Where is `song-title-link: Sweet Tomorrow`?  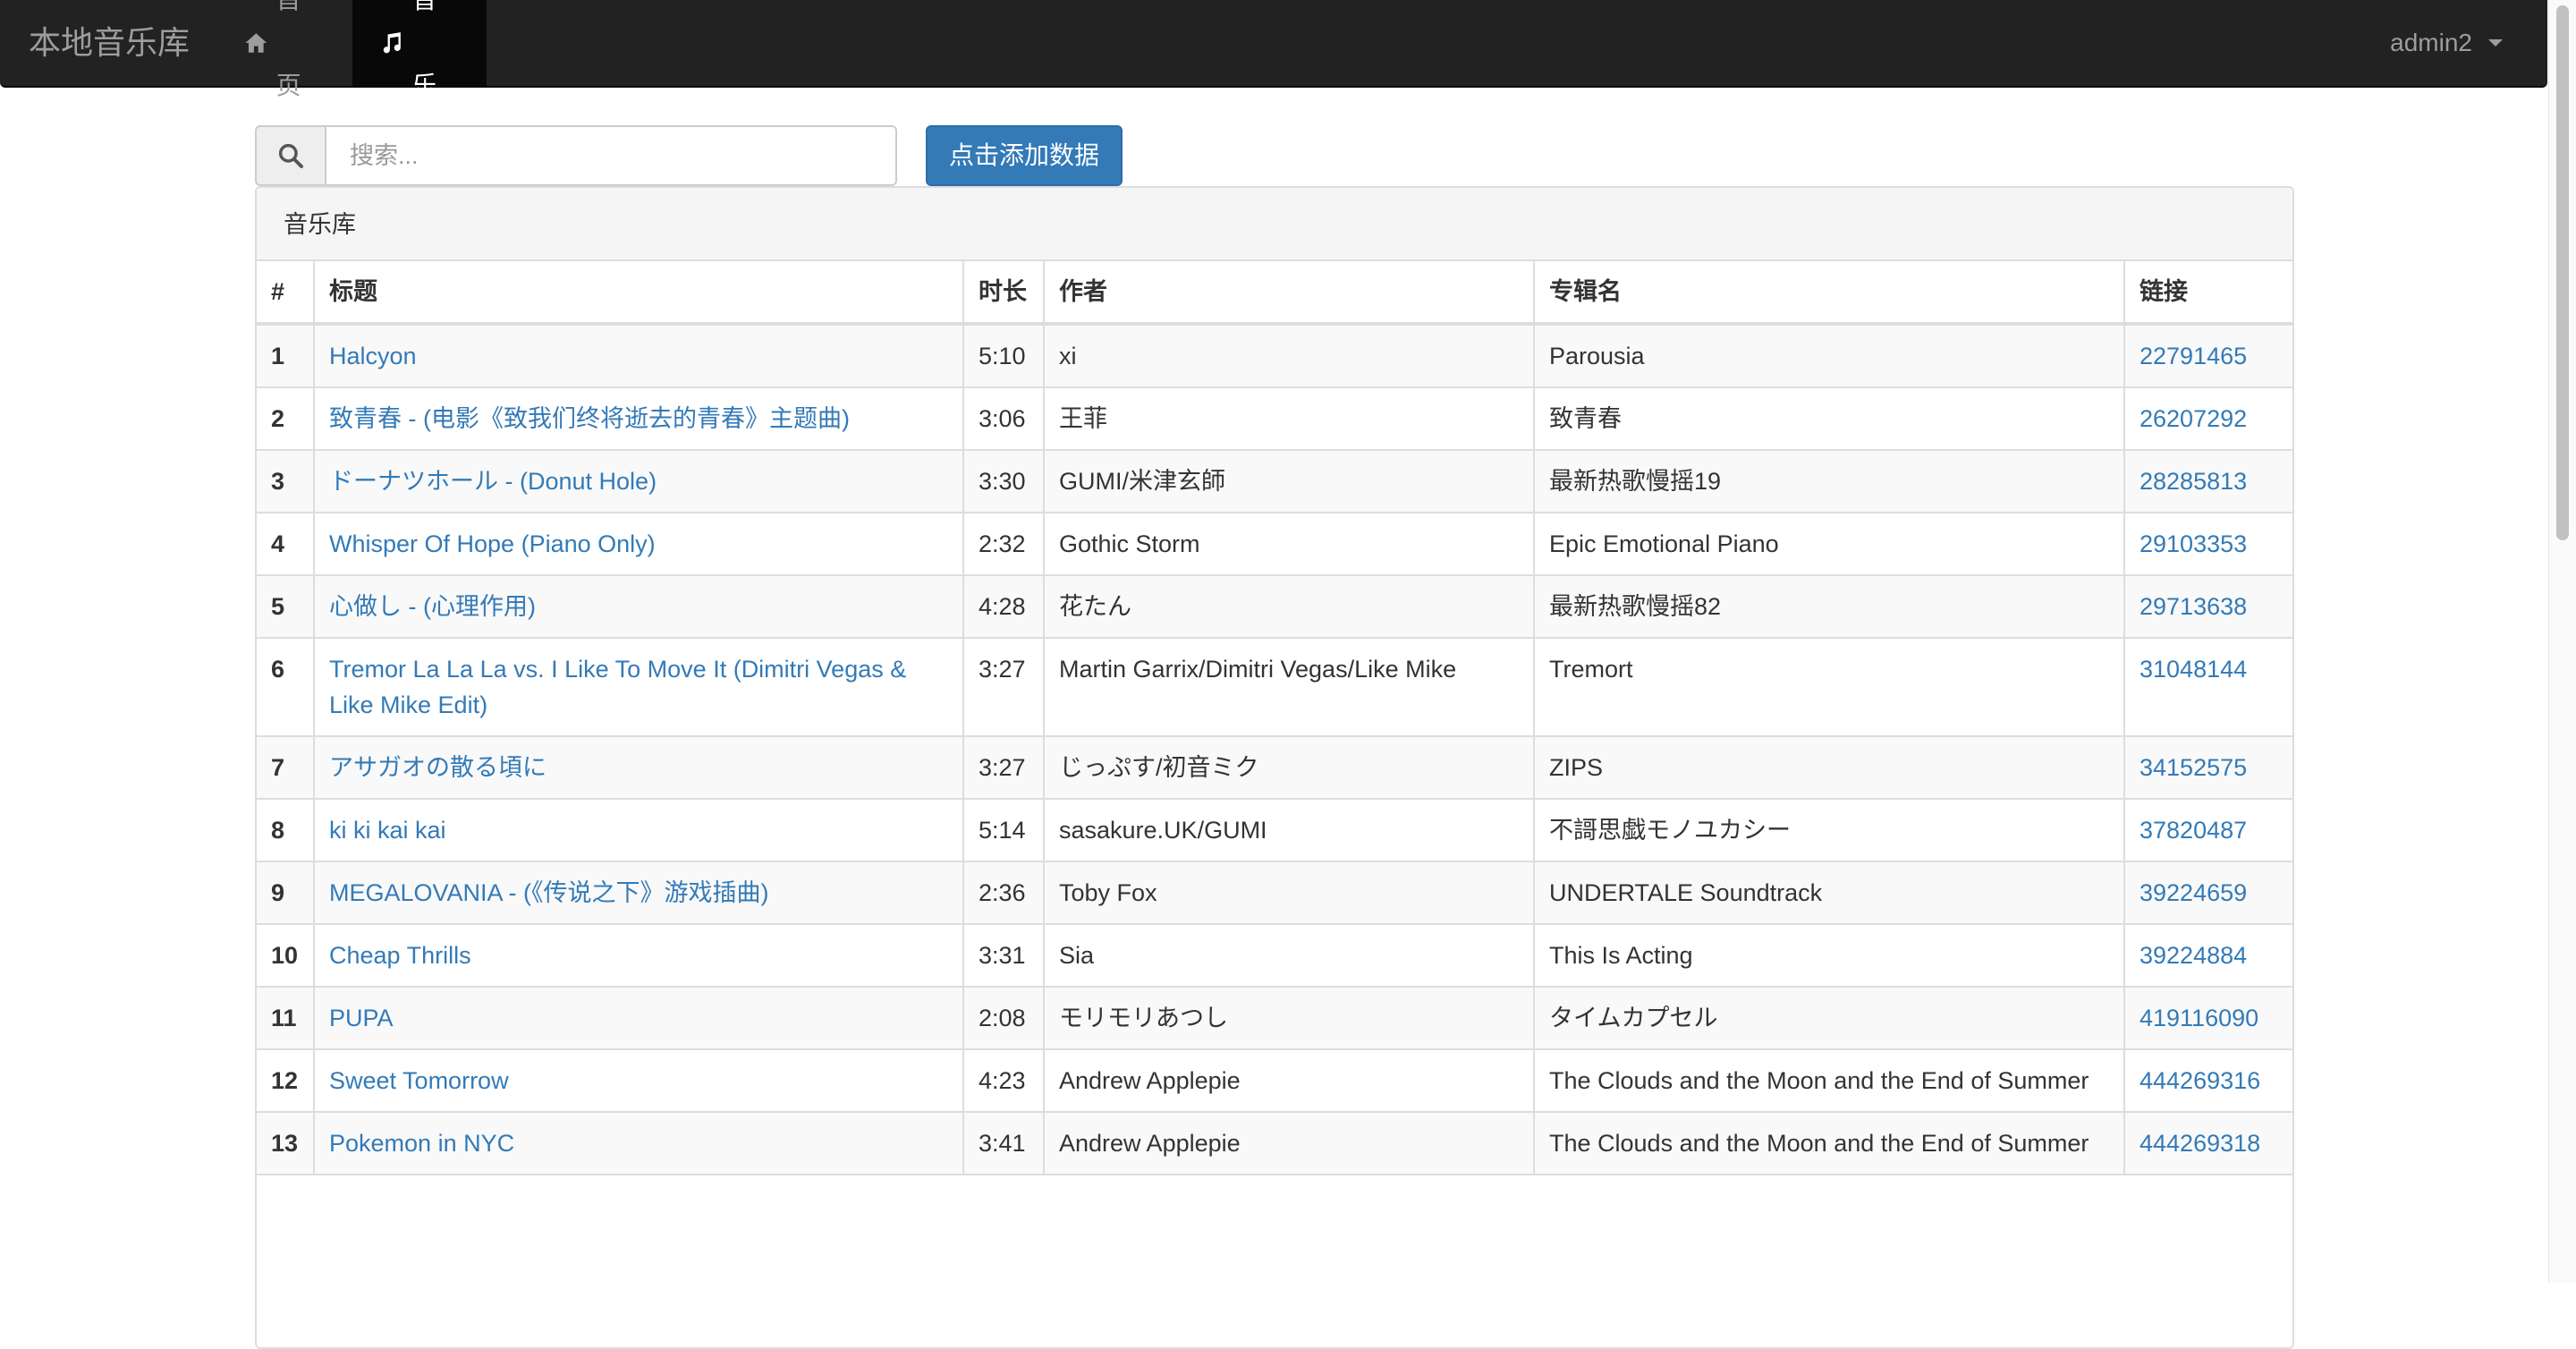
song-title-link: Sweet Tomorrow is located at coordinates (419, 1080).